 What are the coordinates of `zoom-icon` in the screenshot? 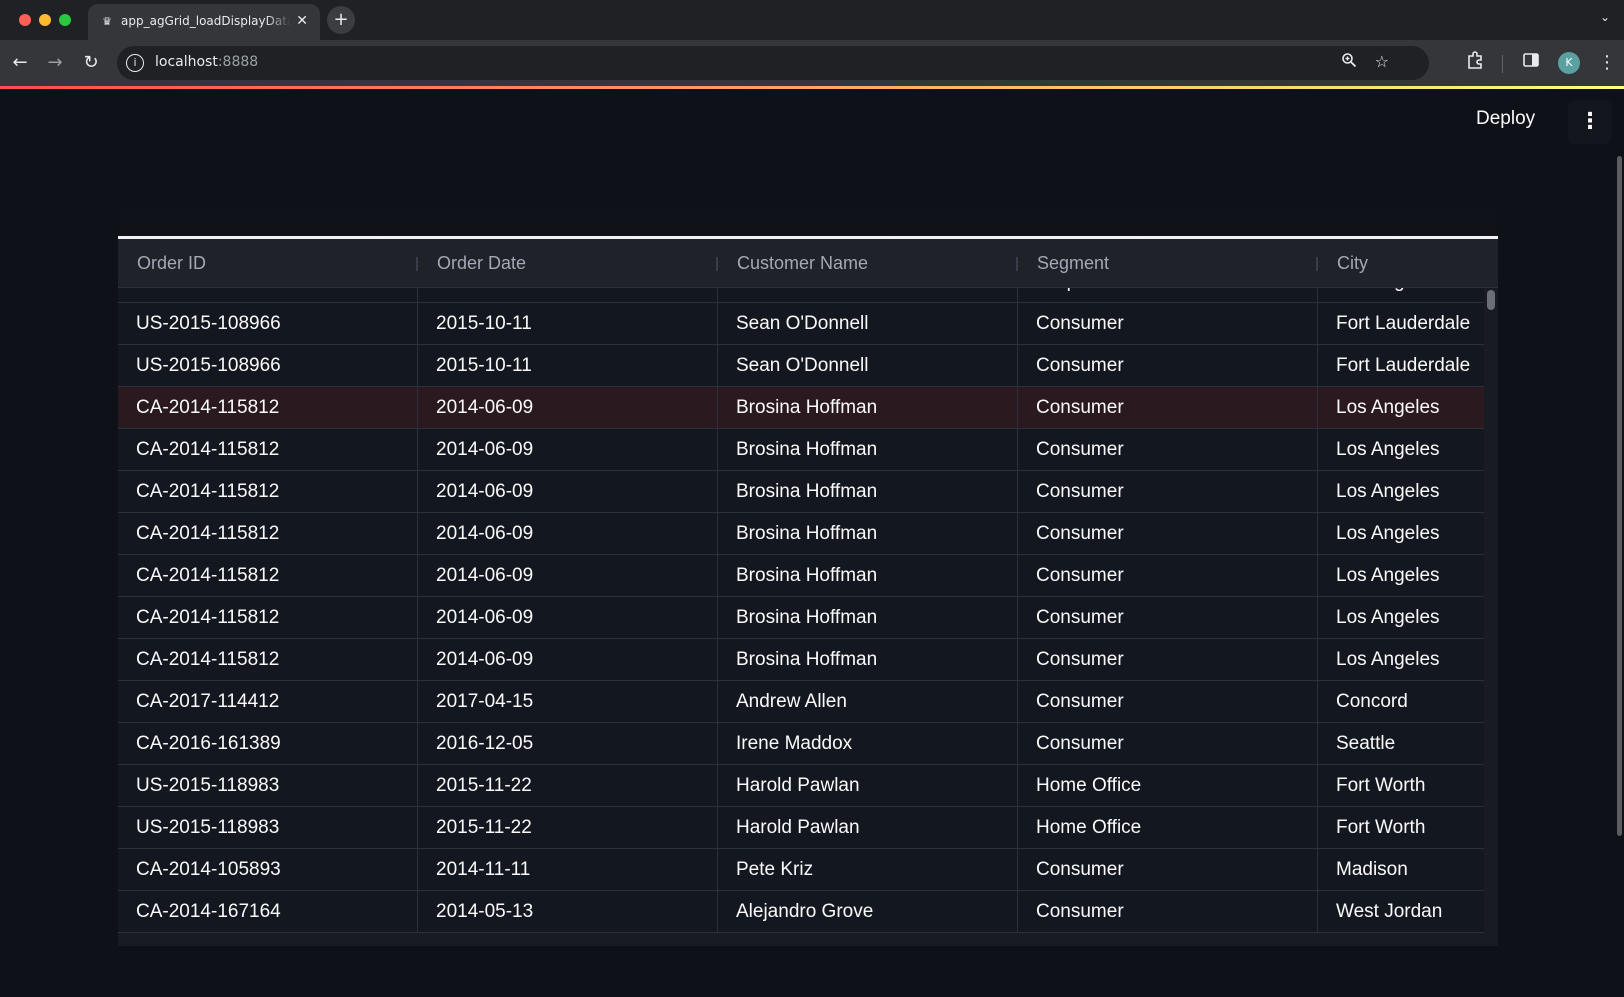 It's located at (1349, 62).